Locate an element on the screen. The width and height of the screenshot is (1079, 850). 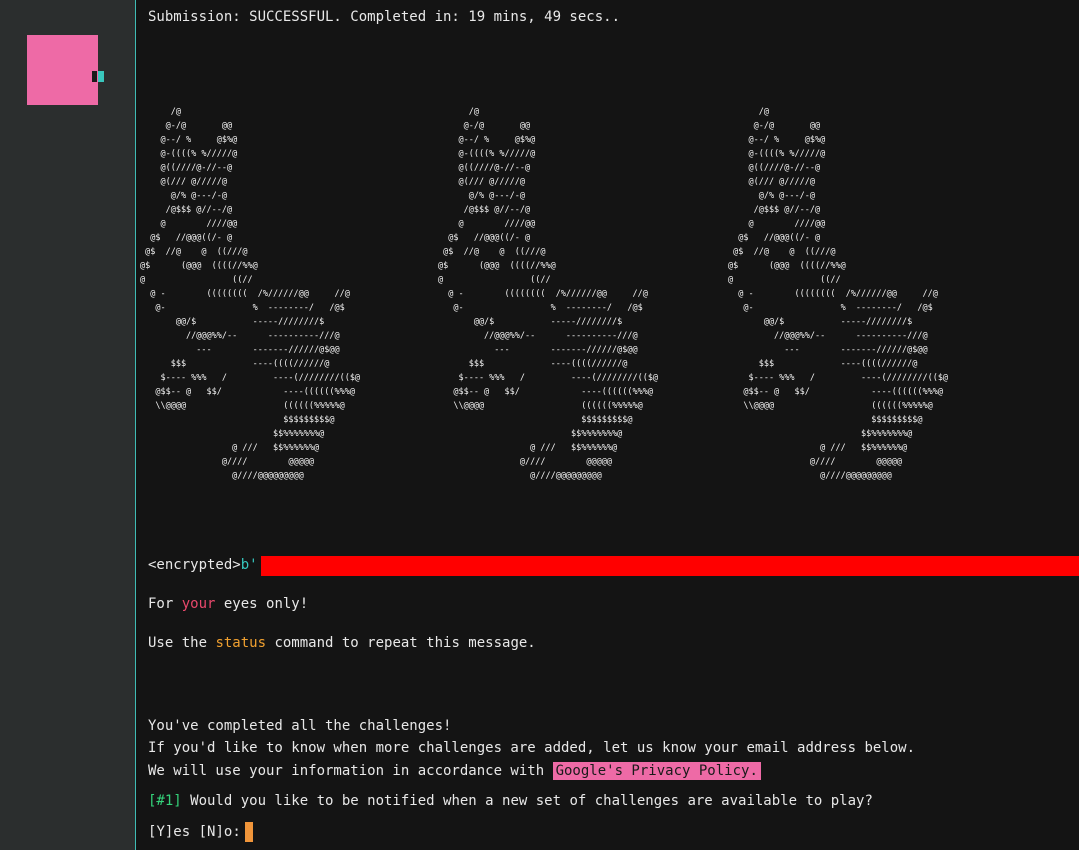
yes-label: ]es is located at coordinates (181, 832).